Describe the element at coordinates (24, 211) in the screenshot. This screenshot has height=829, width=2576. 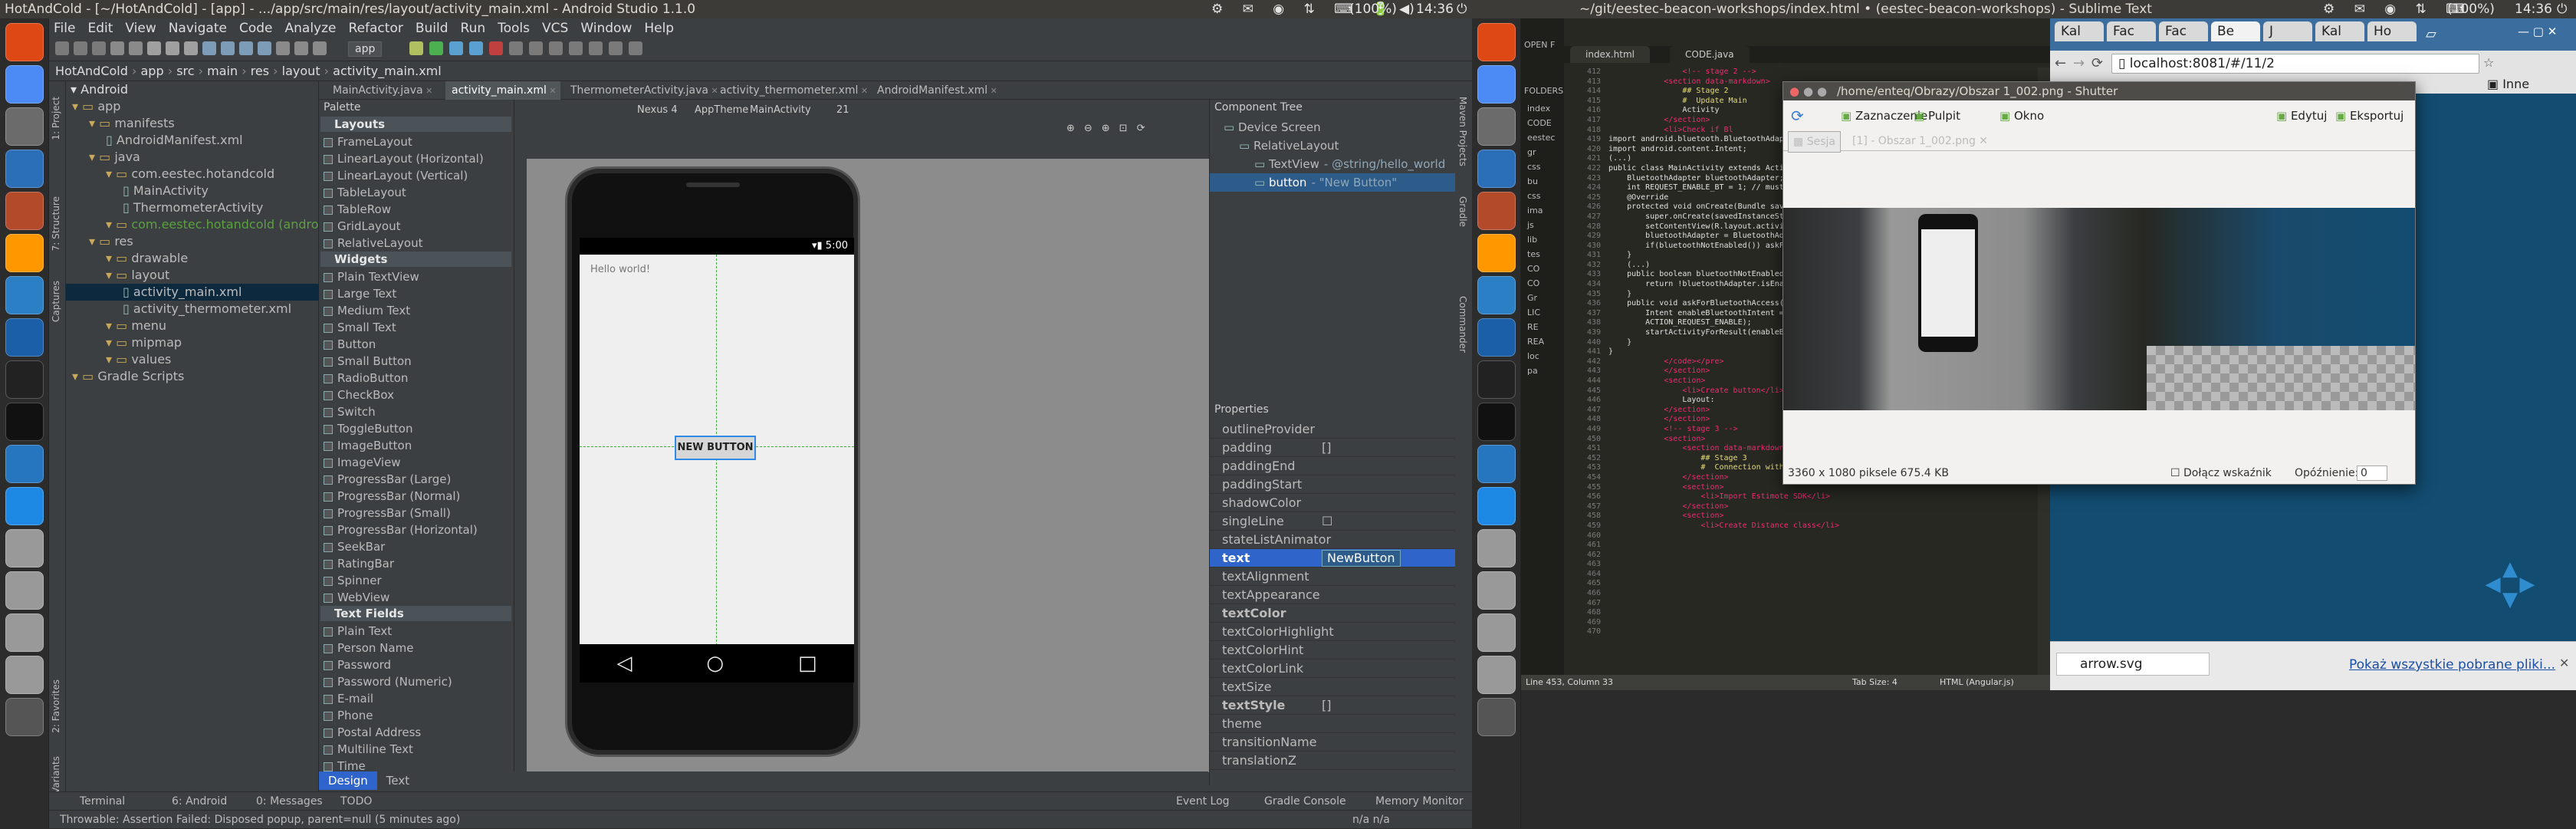
I see `settings-icon` at that location.